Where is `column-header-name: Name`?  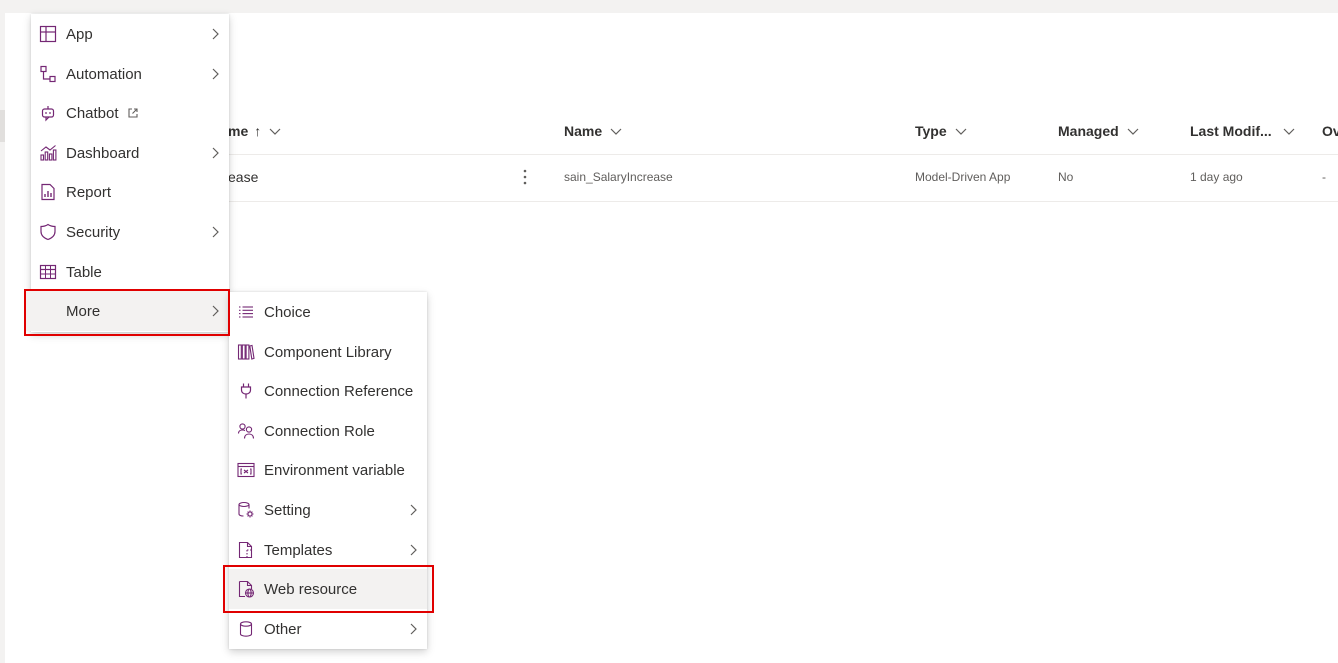
column-header-name: Name is located at coordinates (593, 131).